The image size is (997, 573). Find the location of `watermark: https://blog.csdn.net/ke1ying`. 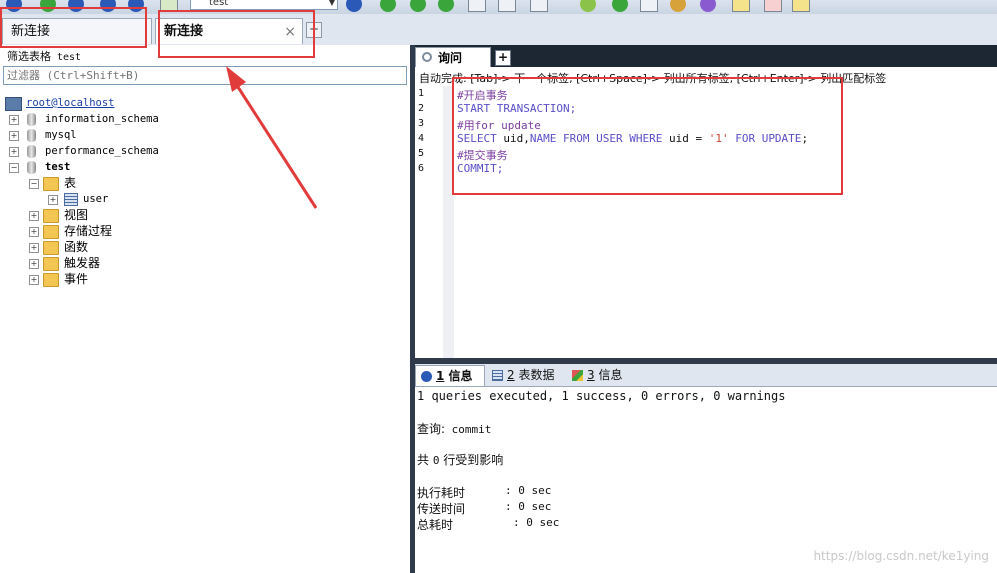

watermark: https://blog.csdn.net/ke1ying is located at coordinates (901, 556).